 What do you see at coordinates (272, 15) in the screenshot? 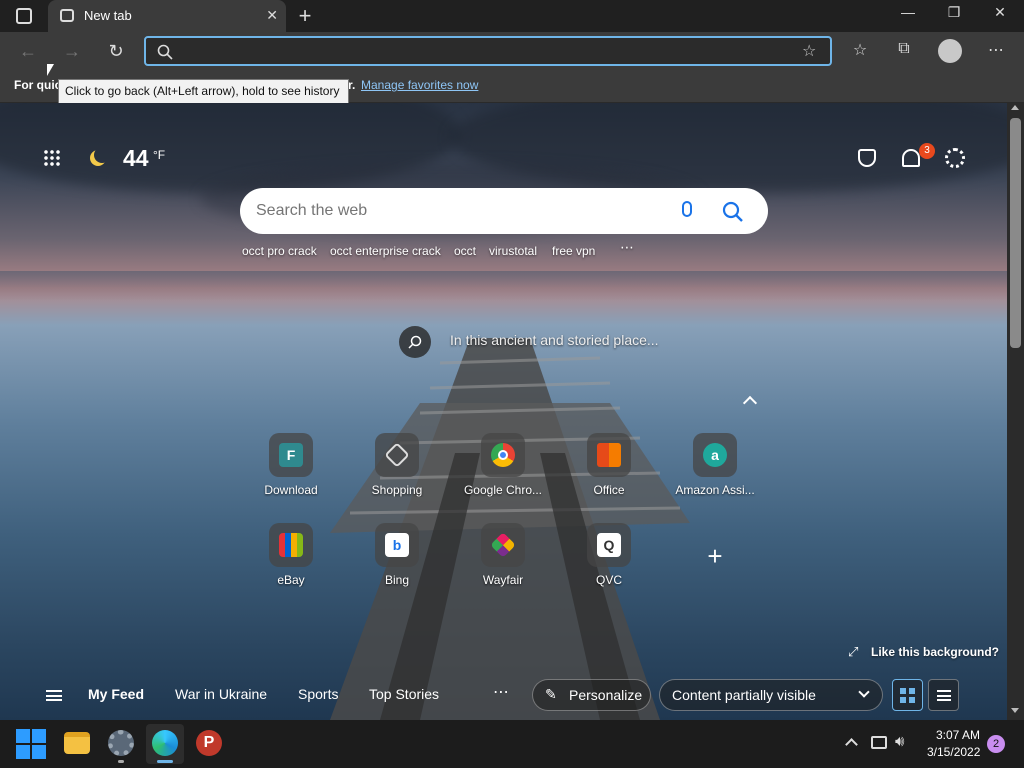
I see `close-tab-icon: ✕` at bounding box center [272, 15].